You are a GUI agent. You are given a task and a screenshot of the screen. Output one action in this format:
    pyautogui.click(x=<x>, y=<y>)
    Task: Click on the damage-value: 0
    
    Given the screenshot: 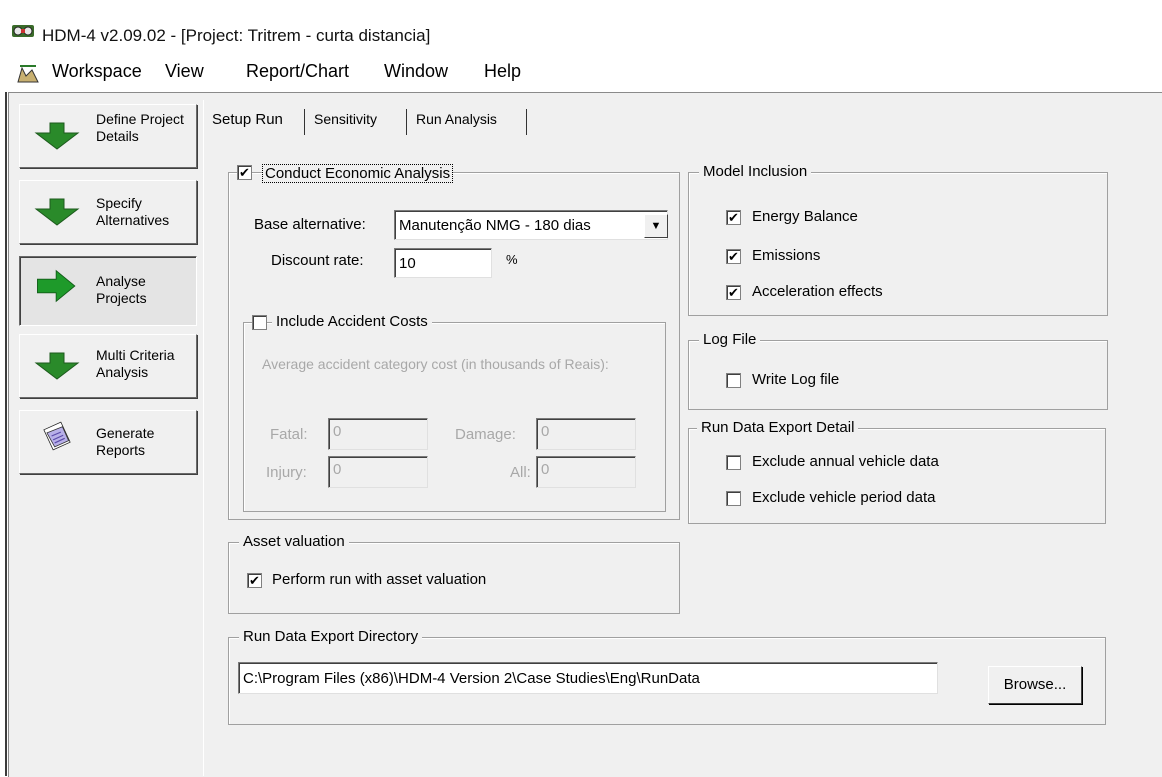 What is the action you would take?
    pyautogui.click(x=545, y=431)
    